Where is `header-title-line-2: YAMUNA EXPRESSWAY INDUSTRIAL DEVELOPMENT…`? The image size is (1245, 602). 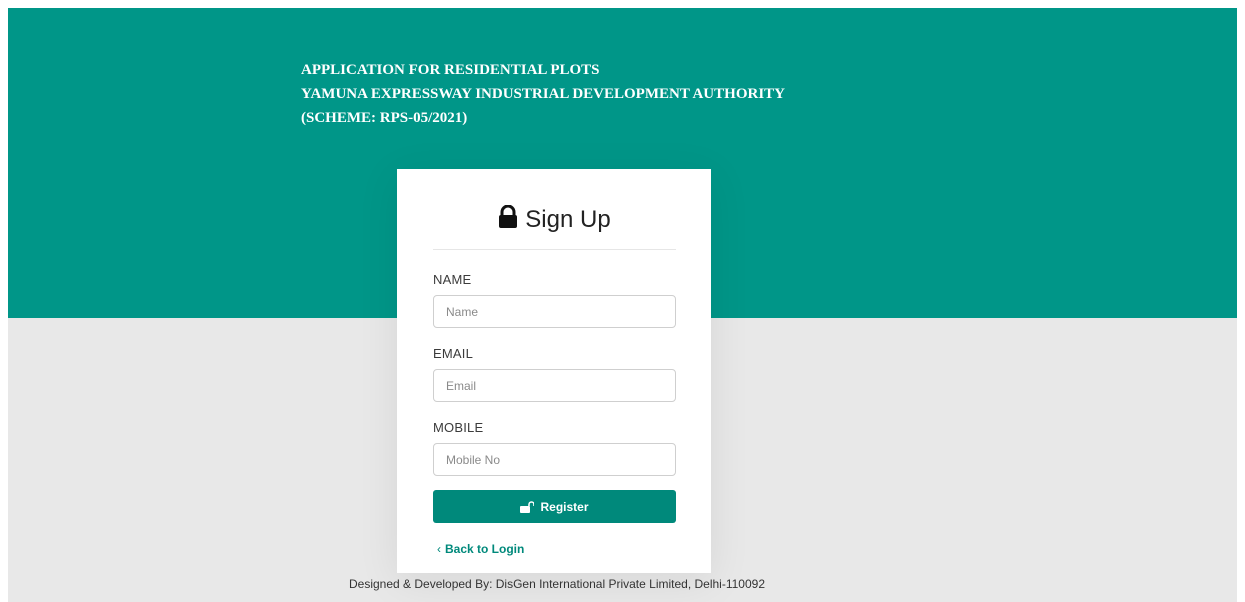 header-title-line-2: YAMUNA EXPRESSWAY INDUSTRIAL DEVELOPMENT… is located at coordinates (543, 94).